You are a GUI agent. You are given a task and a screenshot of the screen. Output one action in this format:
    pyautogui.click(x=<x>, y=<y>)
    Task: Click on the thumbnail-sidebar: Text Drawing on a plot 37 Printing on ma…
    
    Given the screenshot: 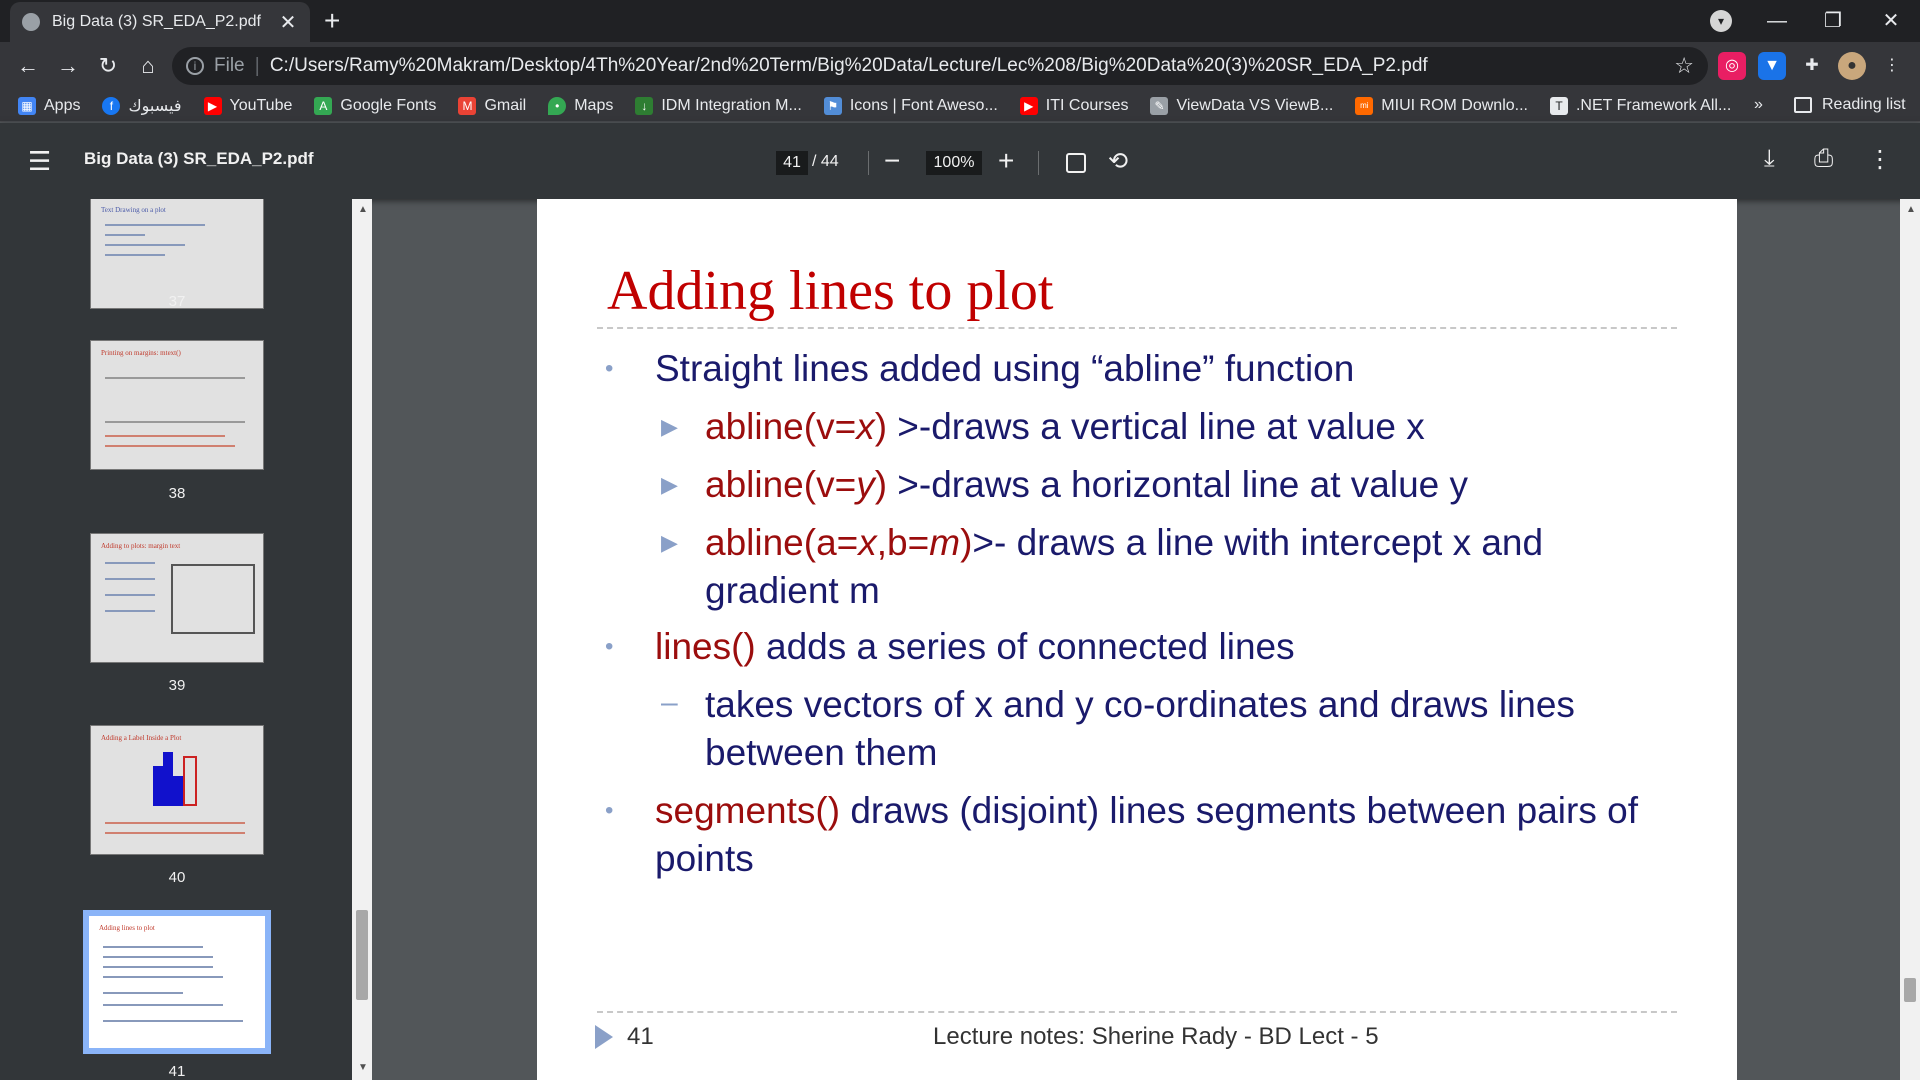 What is the action you would take?
    pyautogui.click(x=176, y=639)
    